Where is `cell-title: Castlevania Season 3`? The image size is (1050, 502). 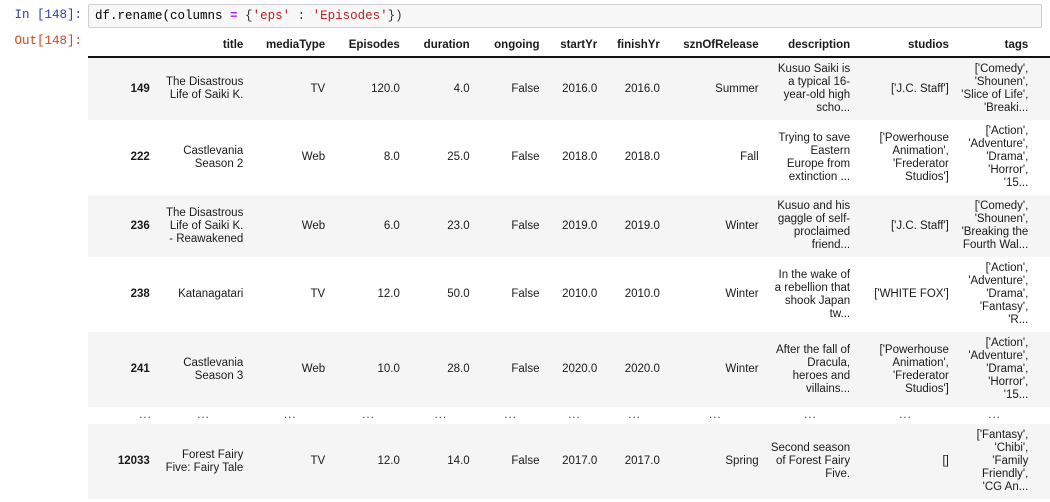
cell-title: Castlevania Season 3 is located at coordinates (213, 369).